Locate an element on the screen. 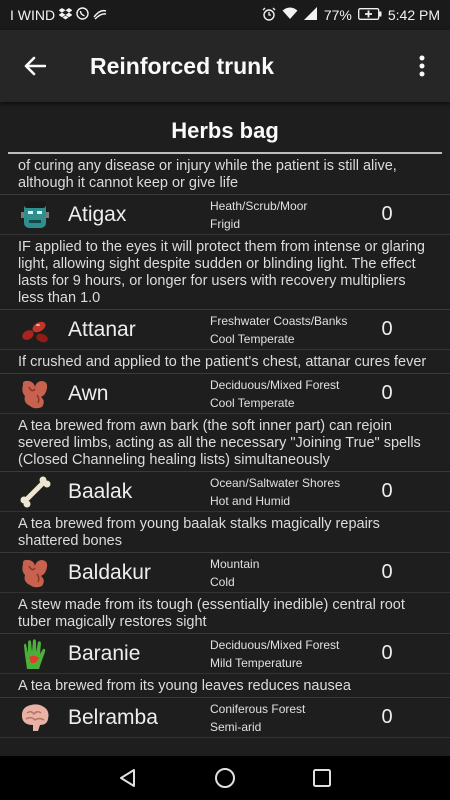 This screenshot has width=450, height=800. status-left: I WIND is located at coordinates (58, 15).